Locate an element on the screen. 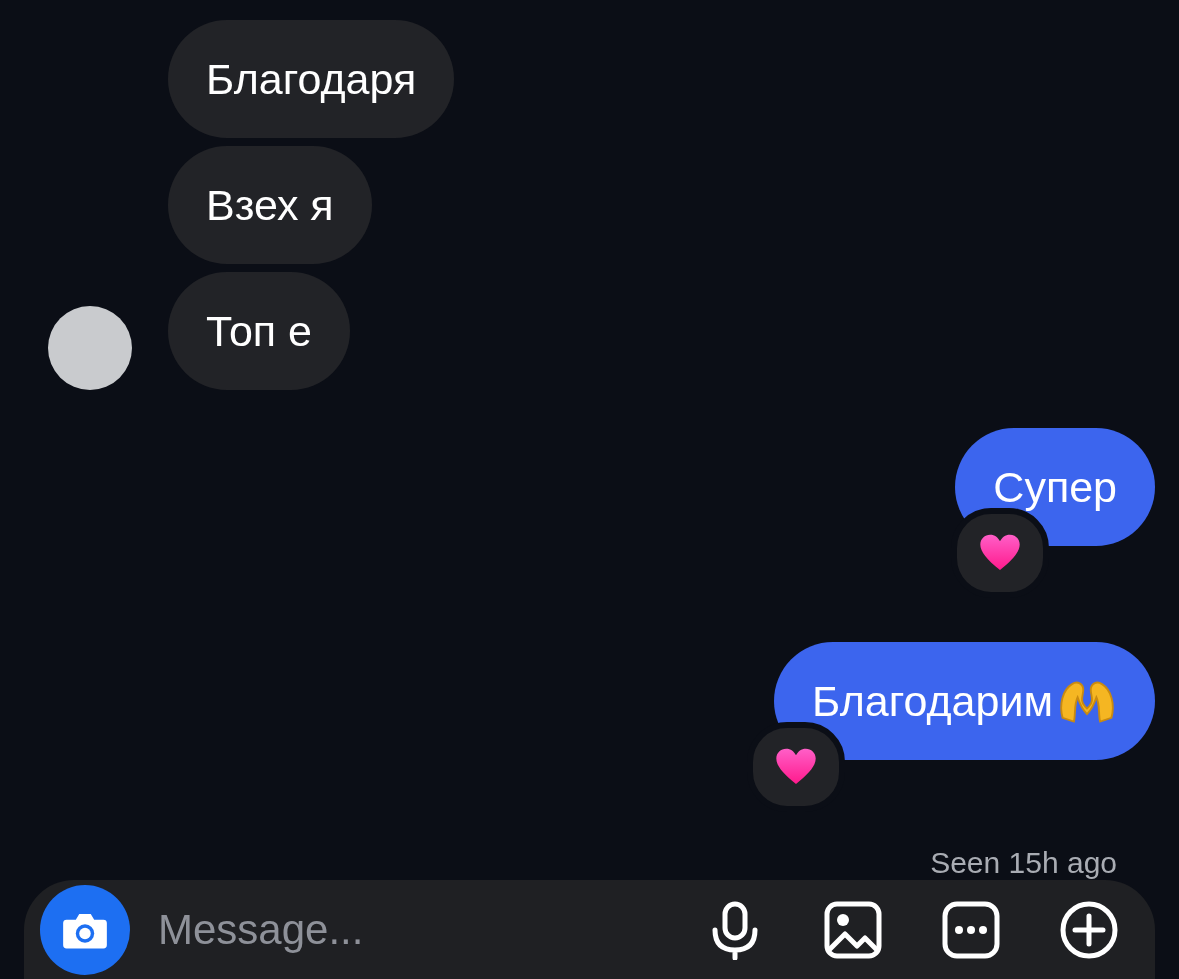 Image resolution: width=1179 pixels, height=979 pixels. message-text: Благодарим is located at coordinates (932, 701).